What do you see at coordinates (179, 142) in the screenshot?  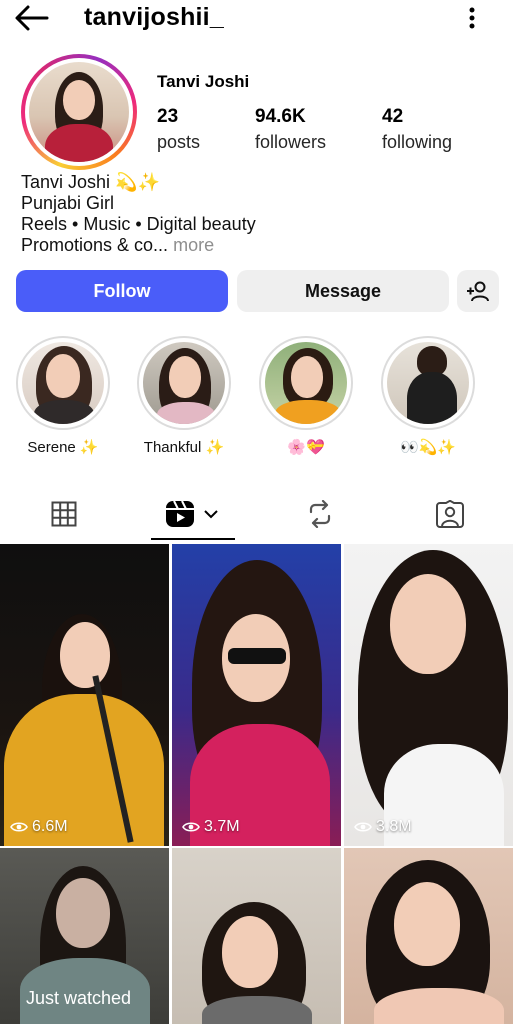 I see `posts-label: posts` at bounding box center [179, 142].